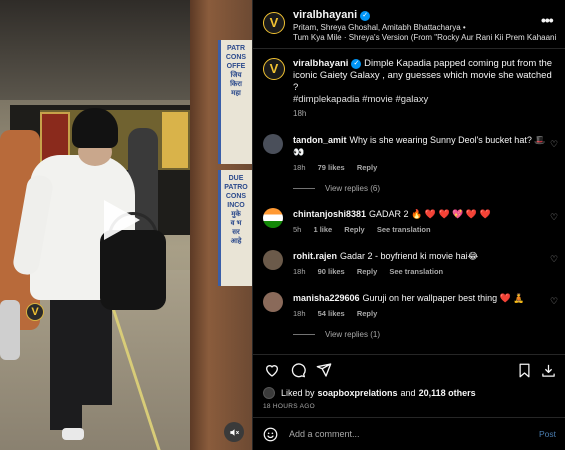  What do you see at coordinates (336, 188) in the screenshot?
I see `view-replies-button: View replies (6)` at bounding box center [336, 188].